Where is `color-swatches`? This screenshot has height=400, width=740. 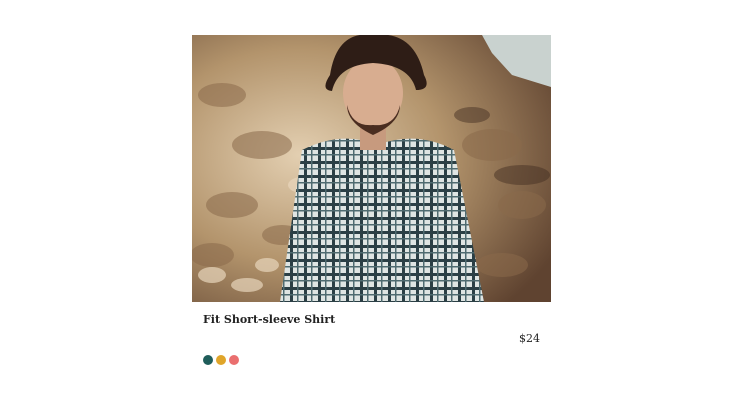 color-swatches is located at coordinates (221, 360).